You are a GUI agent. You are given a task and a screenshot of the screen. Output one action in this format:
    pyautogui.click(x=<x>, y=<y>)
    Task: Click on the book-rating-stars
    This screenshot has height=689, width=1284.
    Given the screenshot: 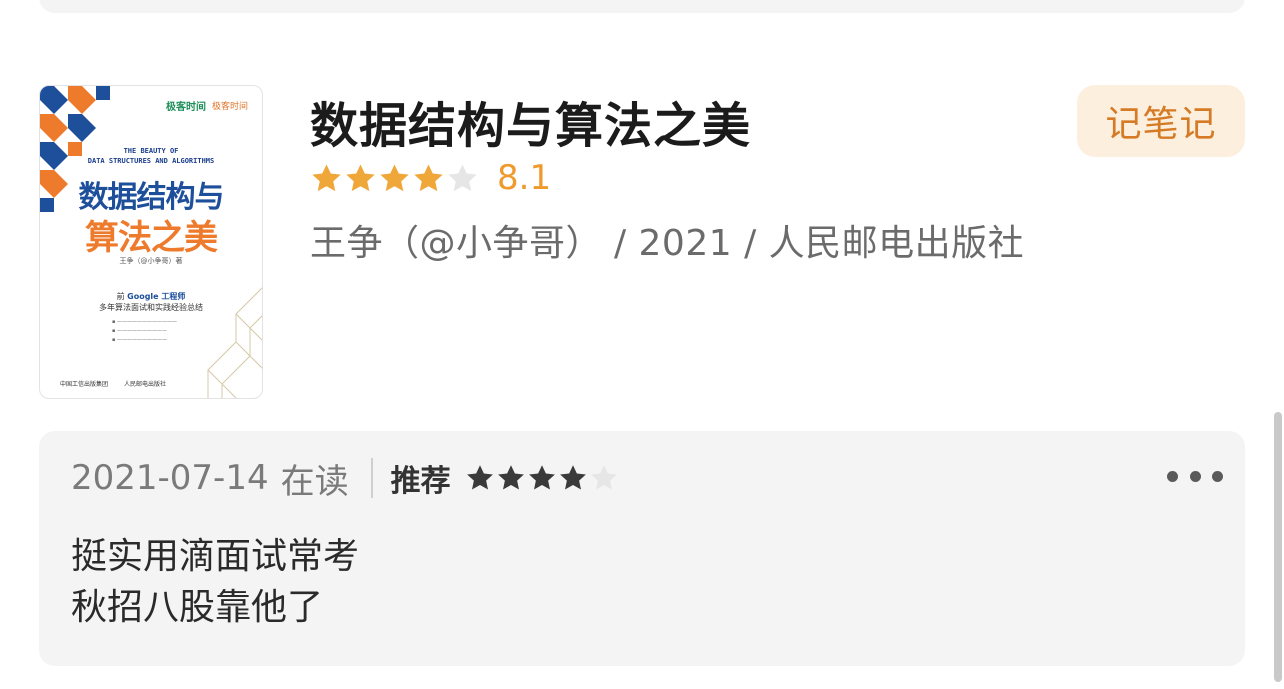 What is the action you would take?
    pyautogui.click(x=394, y=178)
    